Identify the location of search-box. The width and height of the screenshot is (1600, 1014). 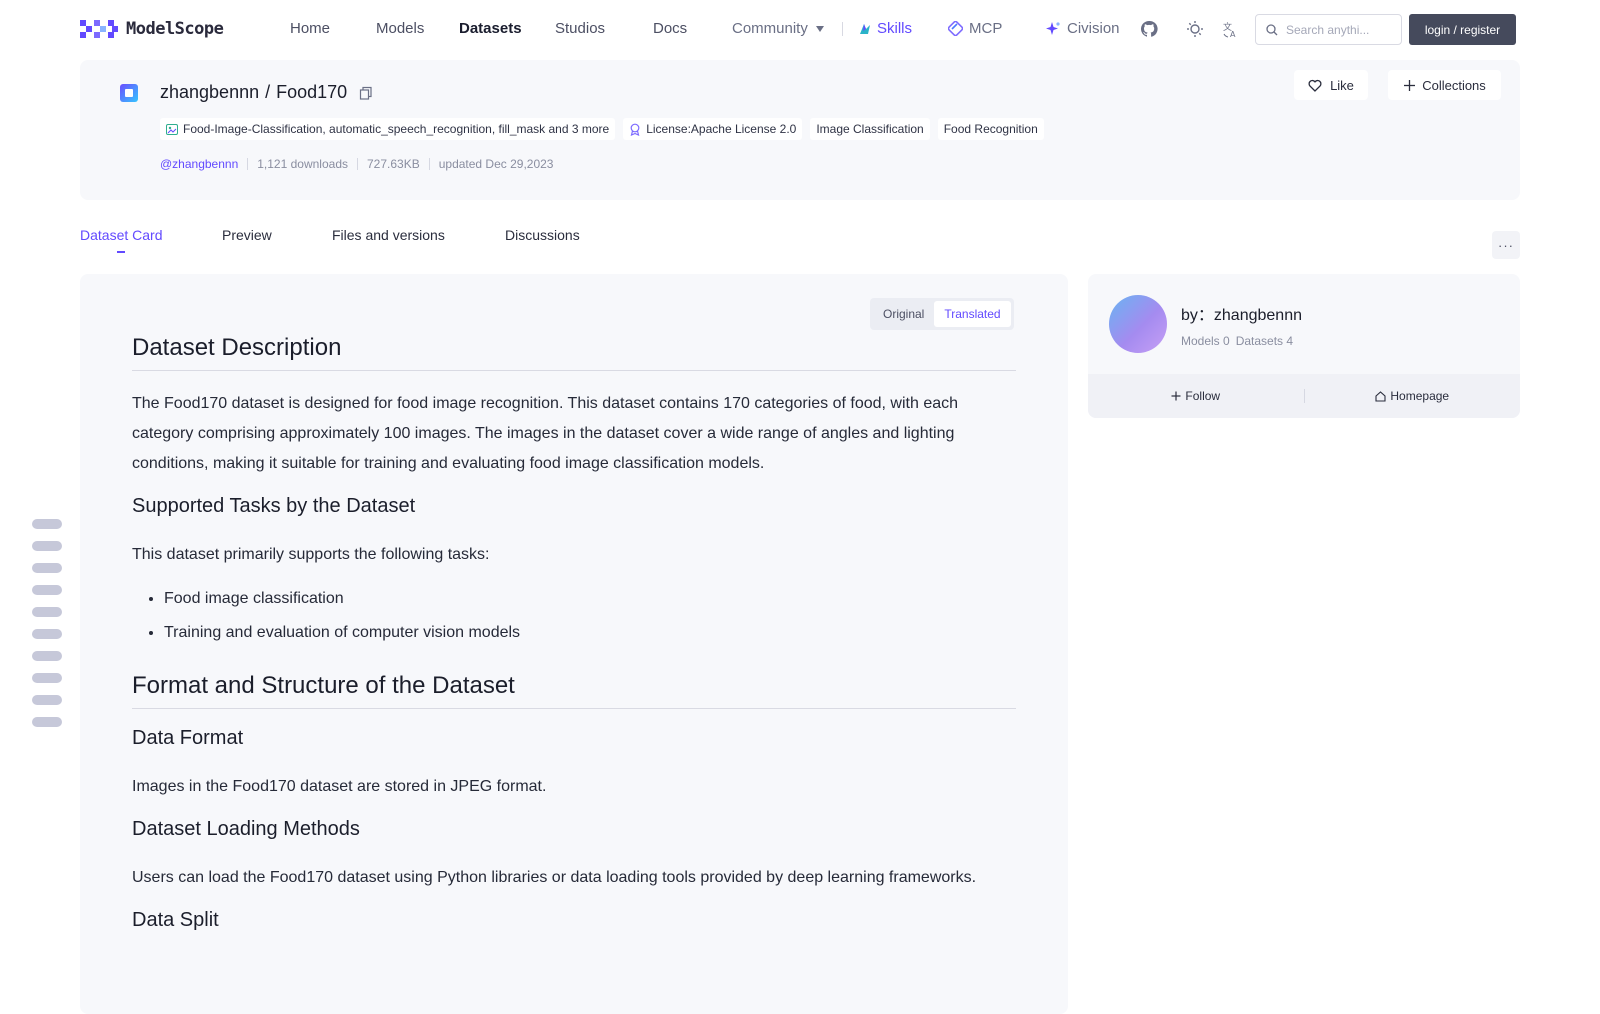
(1328, 29).